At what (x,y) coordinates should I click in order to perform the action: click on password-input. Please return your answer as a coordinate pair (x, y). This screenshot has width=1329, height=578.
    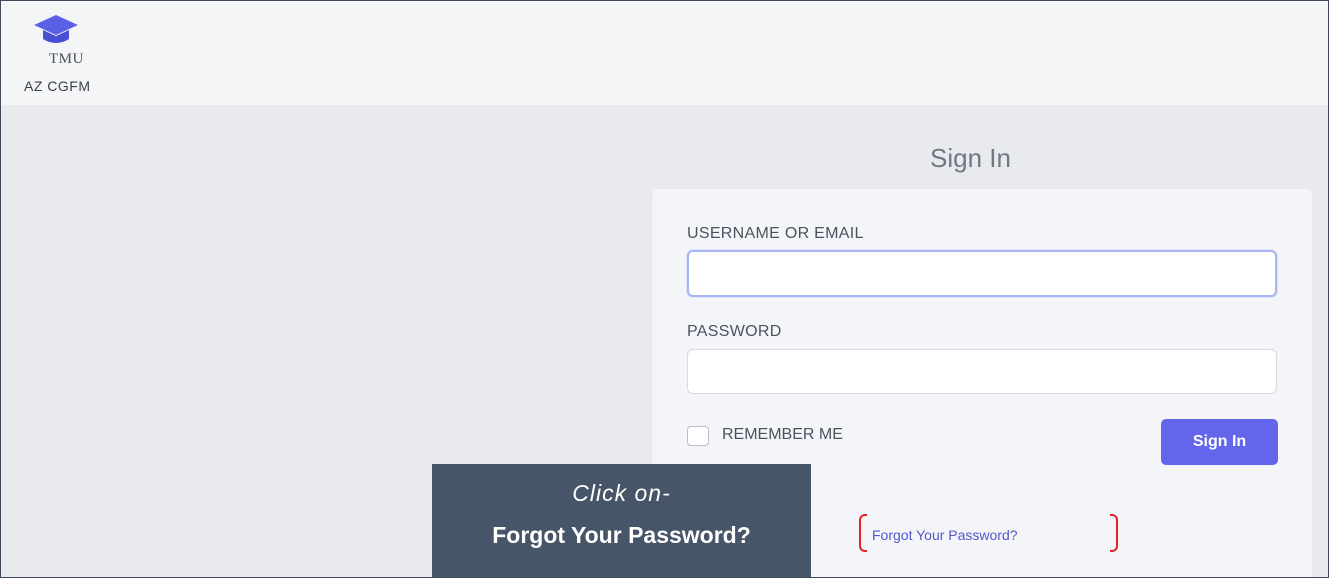
    Looking at the image, I should click on (982, 371).